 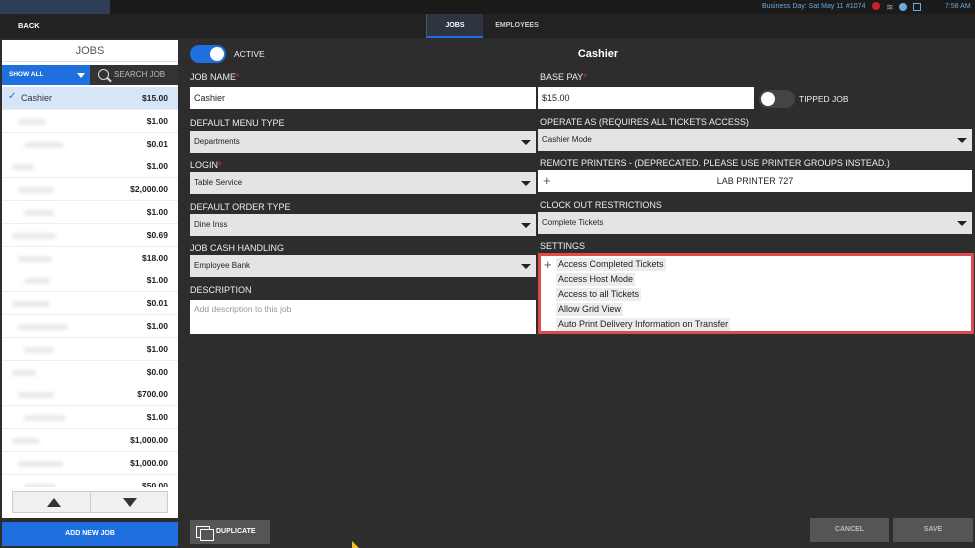 What do you see at coordinates (90, 258) in the screenshot?
I see `job-list-item: $18.00` at bounding box center [90, 258].